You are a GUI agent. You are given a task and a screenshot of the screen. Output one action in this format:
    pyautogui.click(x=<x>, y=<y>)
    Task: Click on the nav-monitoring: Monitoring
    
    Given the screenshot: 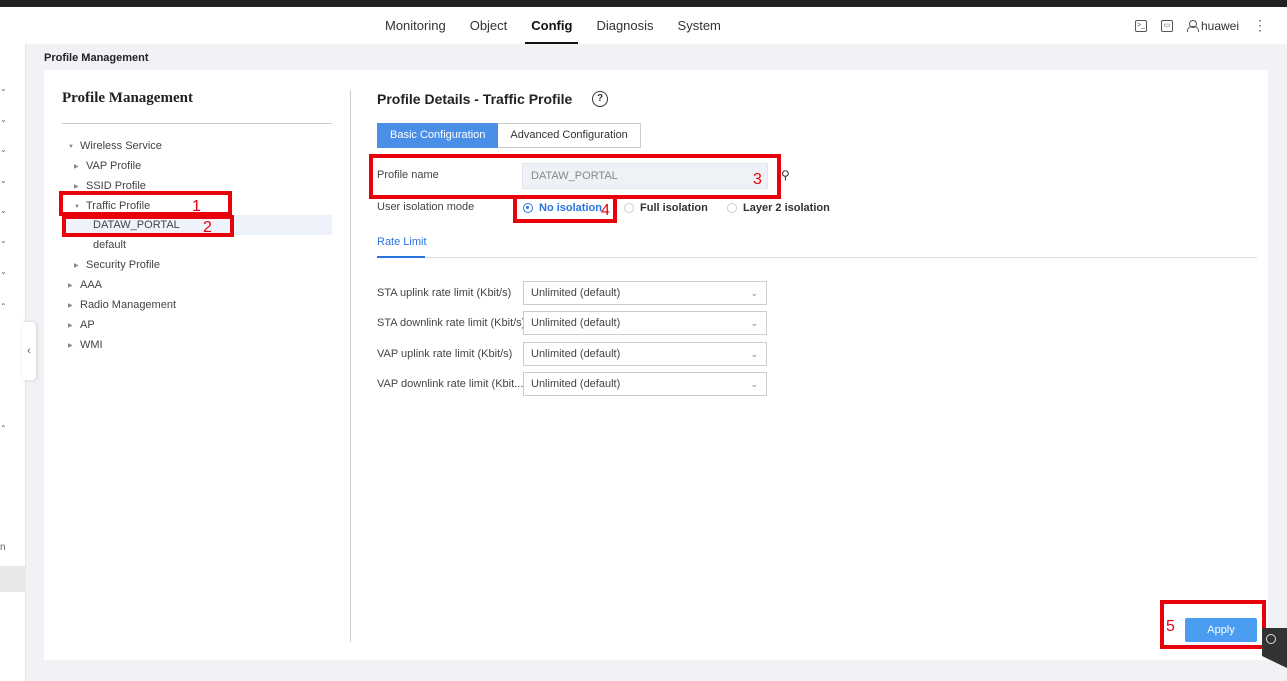 What is the action you would take?
    pyautogui.click(x=415, y=25)
    